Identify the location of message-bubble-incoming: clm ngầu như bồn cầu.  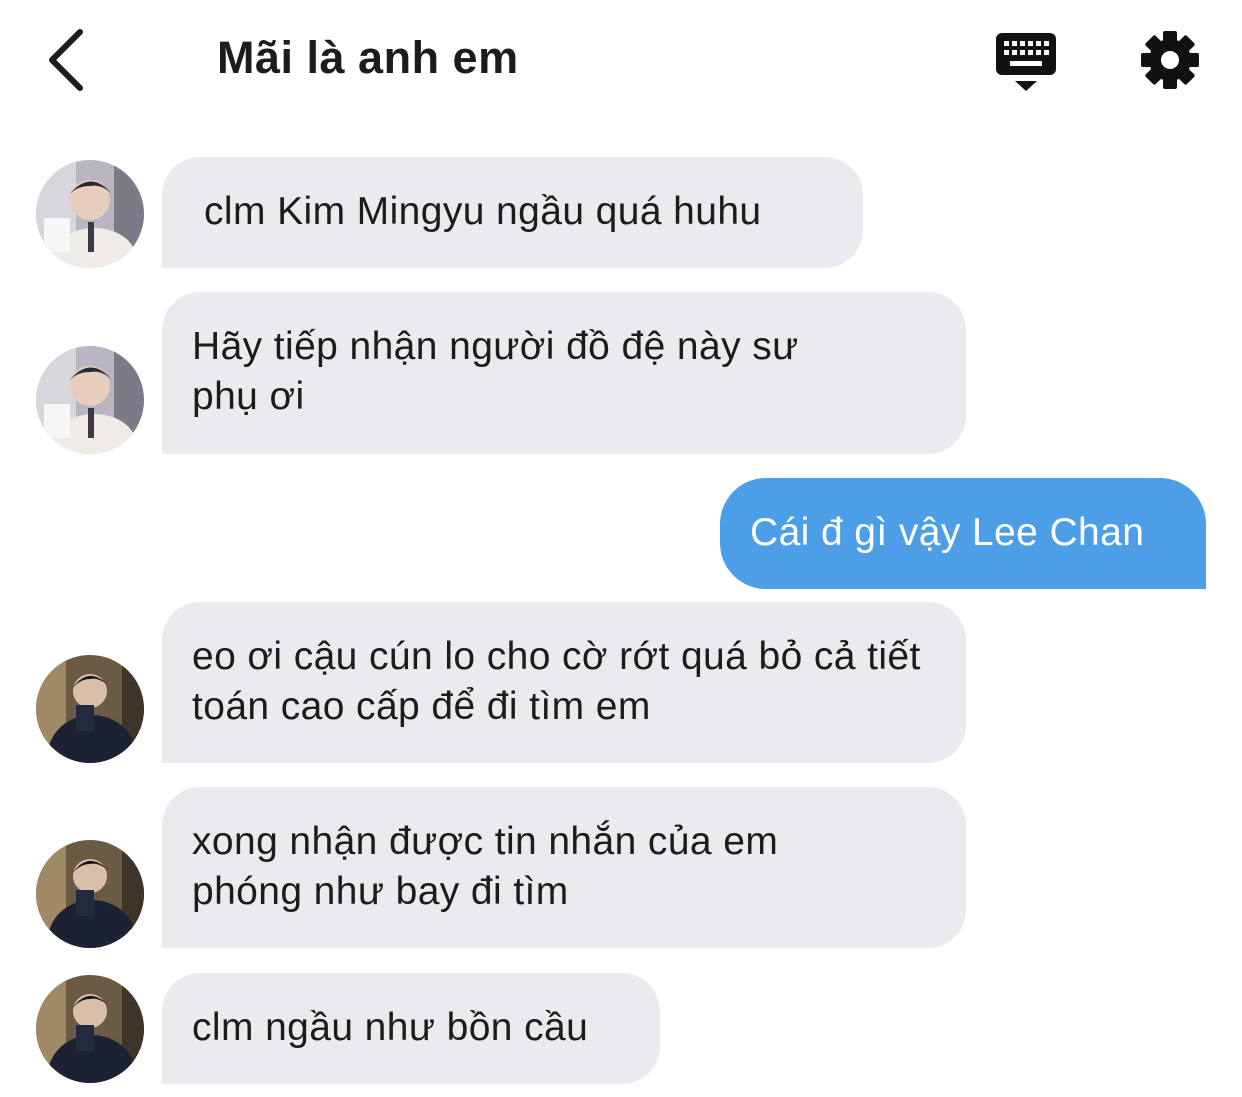
(411, 1028).